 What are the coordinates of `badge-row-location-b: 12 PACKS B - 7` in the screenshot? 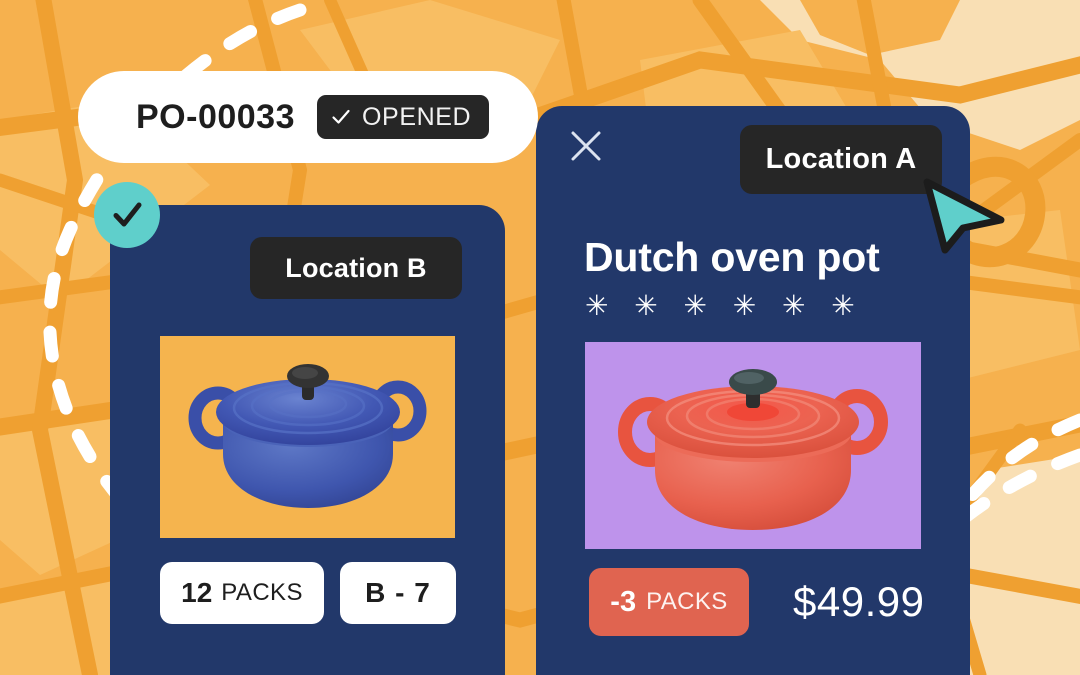 It's located at (308, 593).